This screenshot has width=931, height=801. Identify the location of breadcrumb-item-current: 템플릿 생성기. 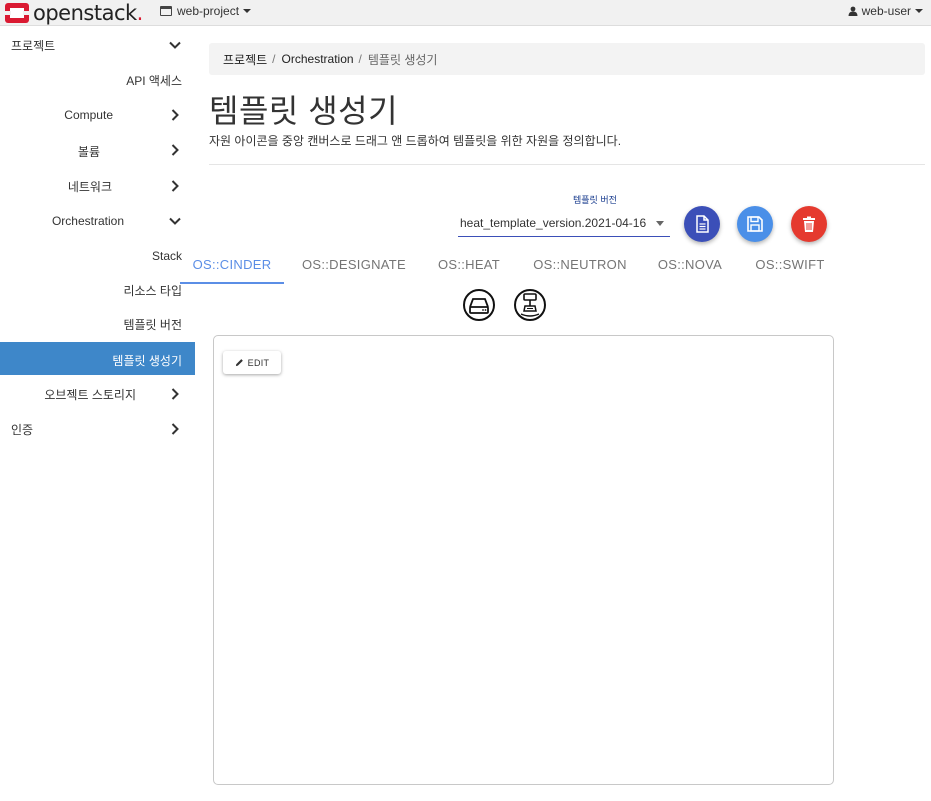
(402, 59).